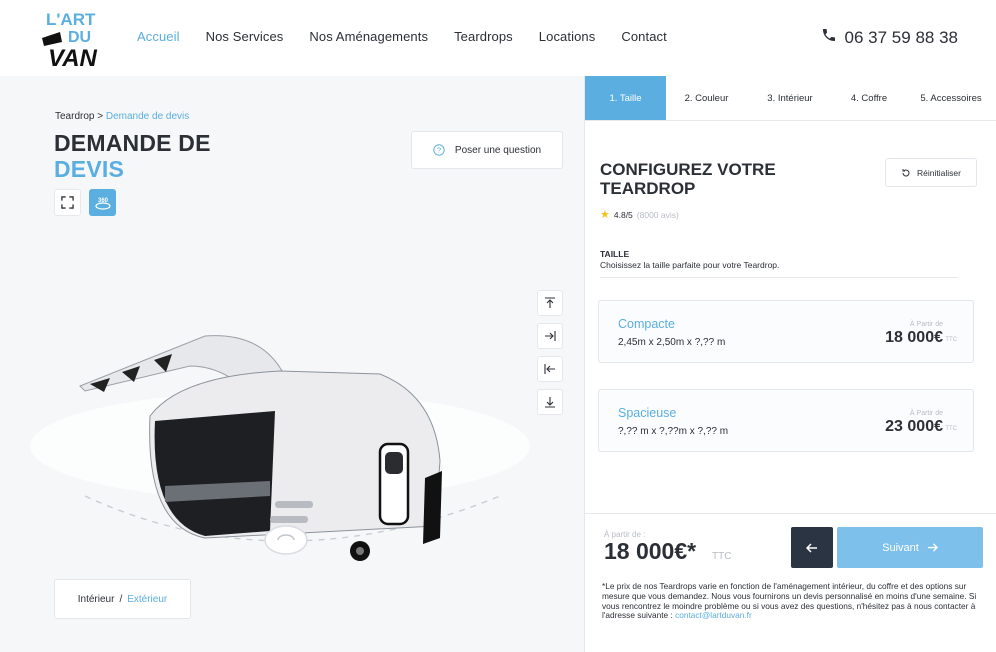 Image resolution: width=996 pixels, height=652 pixels. I want to click on nav-contact: Contact, so click(644, 36).